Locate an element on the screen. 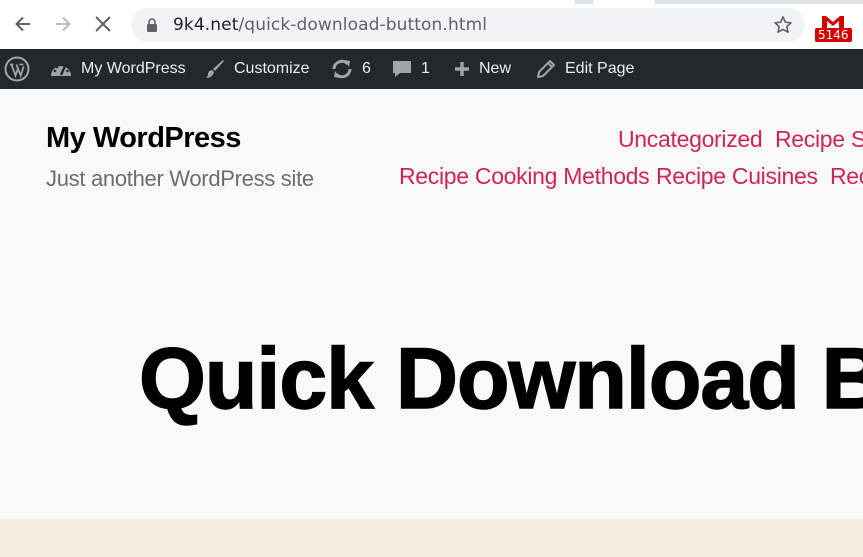  comments-link: 1 is located at coordinates (410, 69).